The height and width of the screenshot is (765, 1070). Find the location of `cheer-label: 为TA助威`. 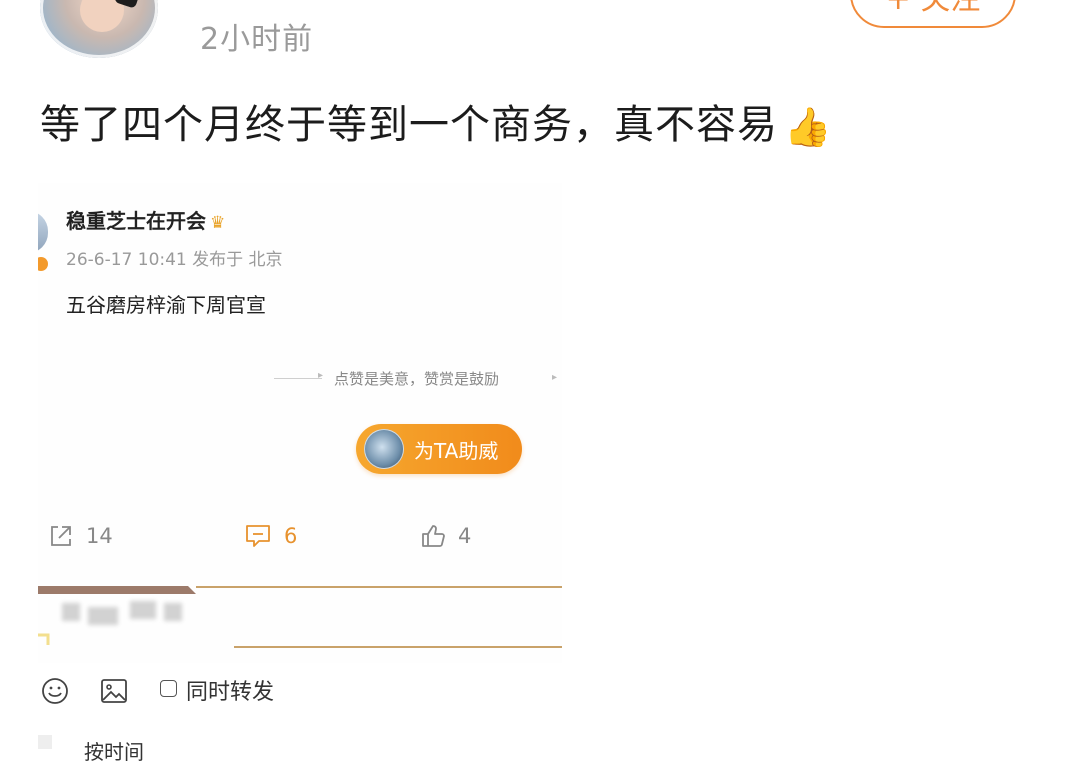

cheer-label: 为TA助威 is located at coordinates (456, 450).